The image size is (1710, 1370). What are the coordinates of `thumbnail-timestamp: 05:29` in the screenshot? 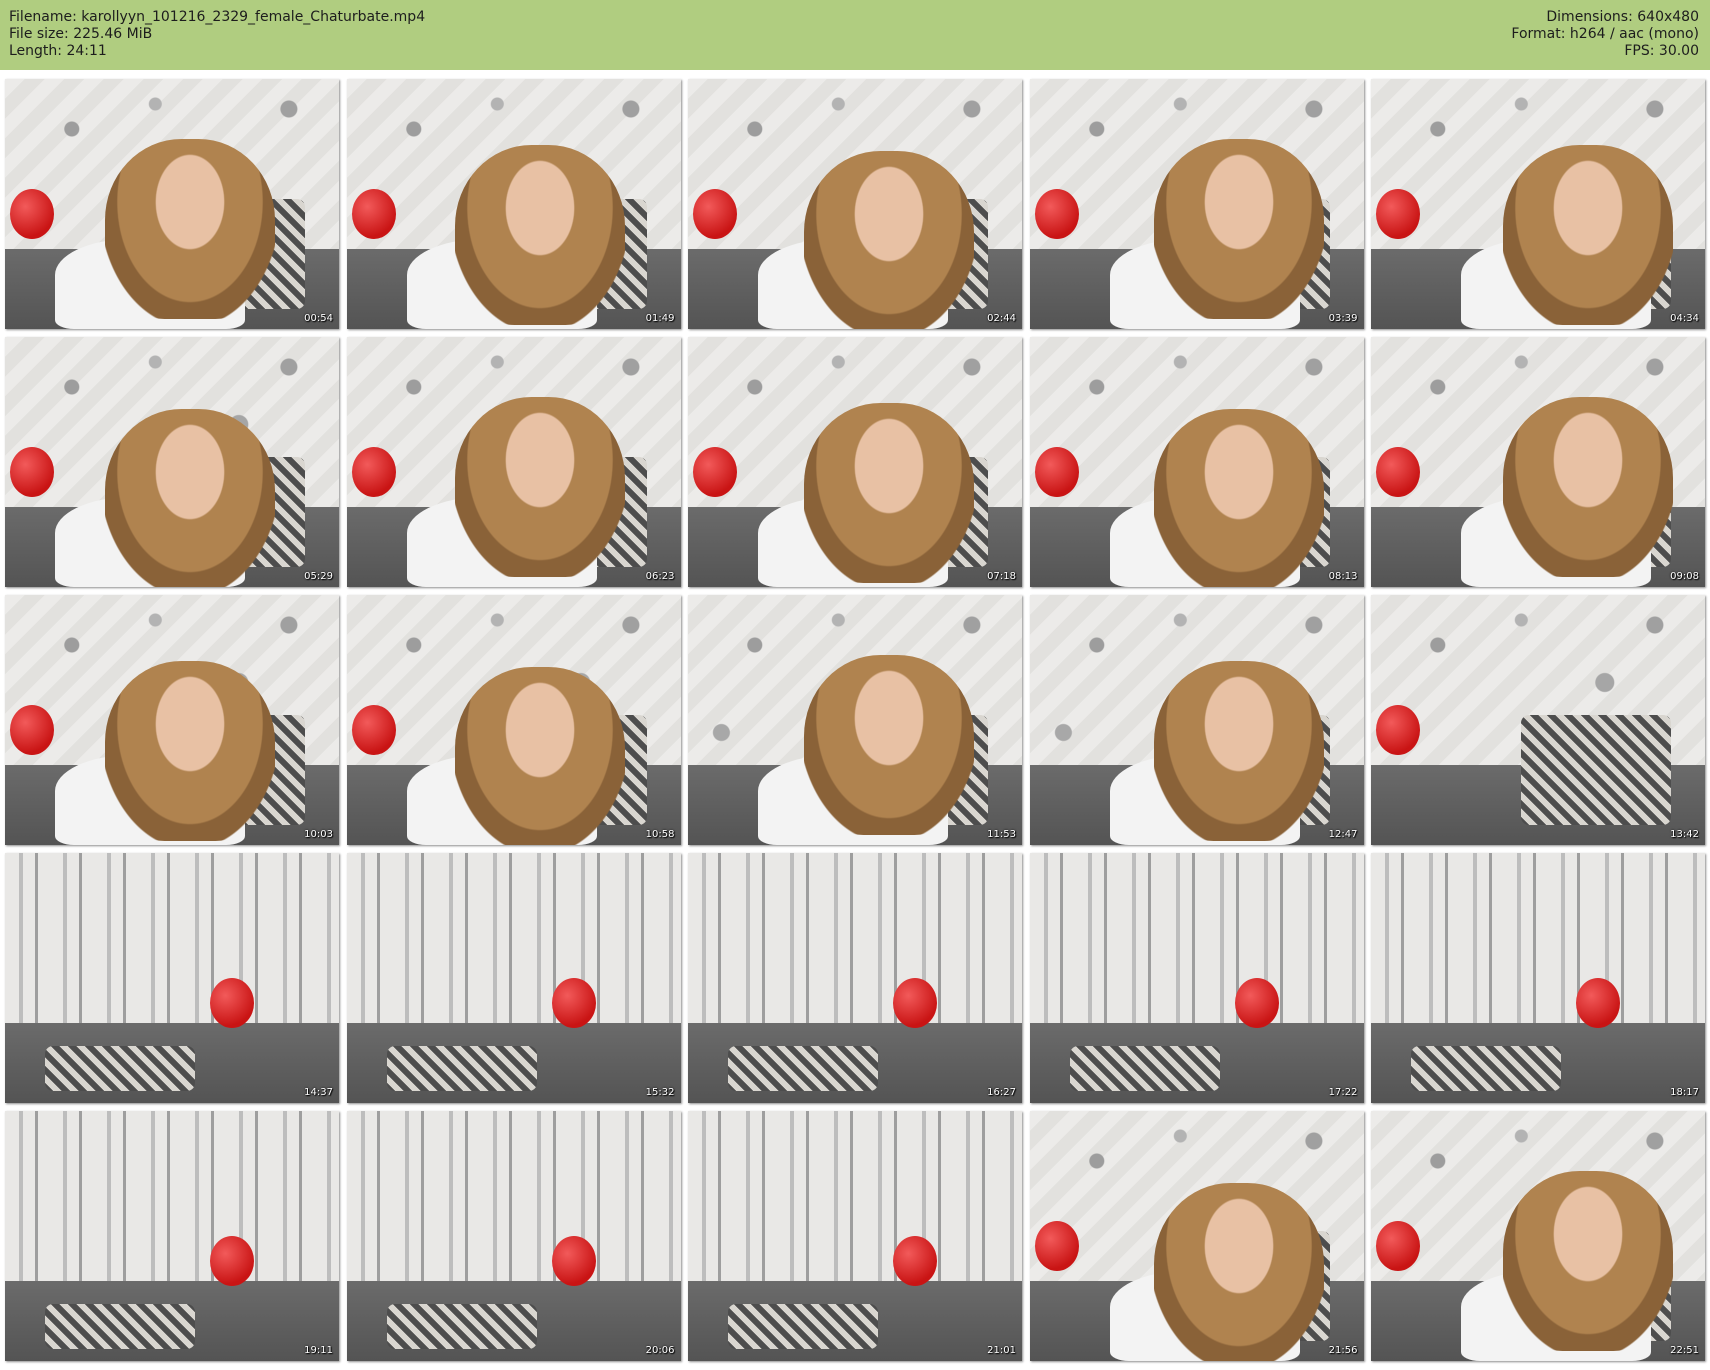 It's located at (318, 576).